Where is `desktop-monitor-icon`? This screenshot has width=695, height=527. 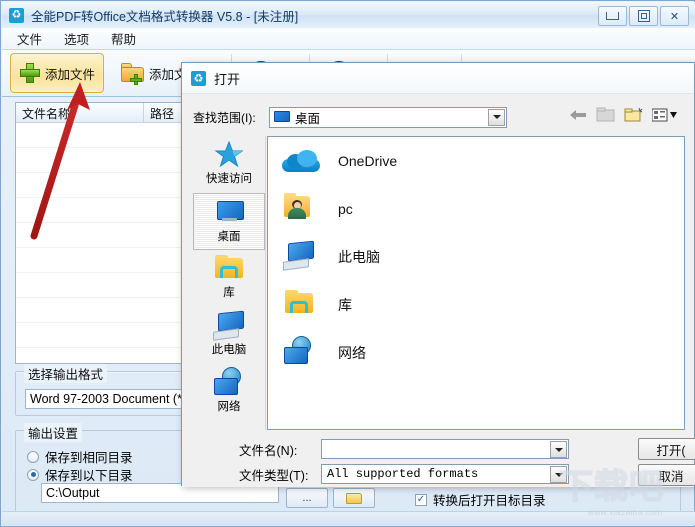
desktop-monitor-icon is located at coordinates (229, 212).